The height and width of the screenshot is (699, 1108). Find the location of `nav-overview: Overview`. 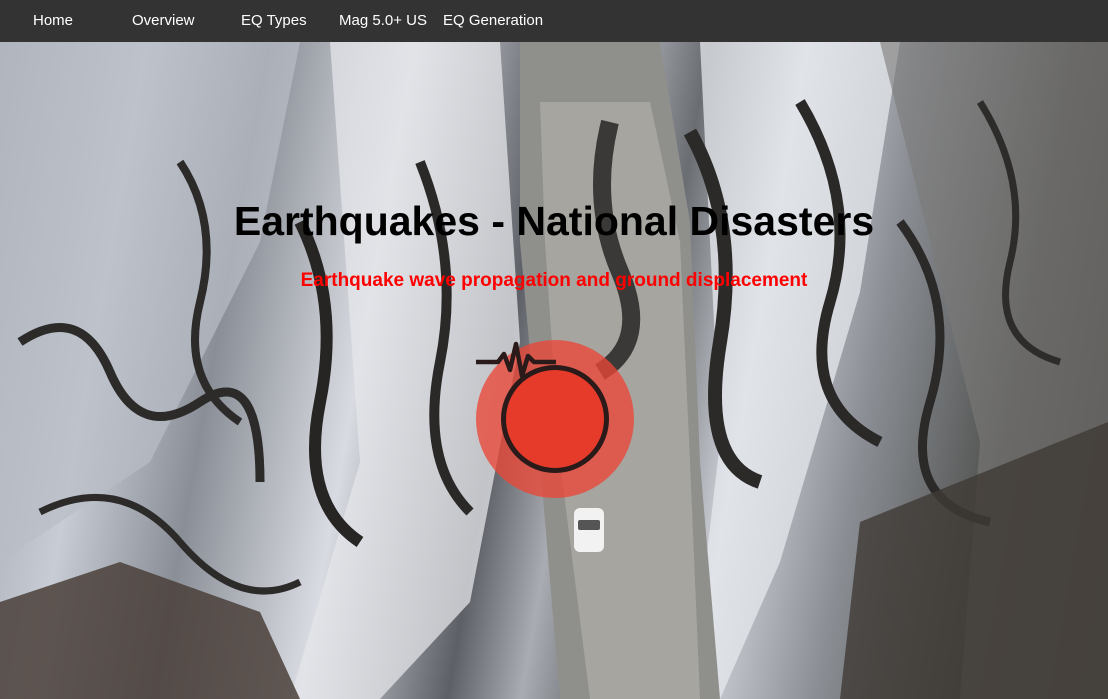

nav-overview: Overview is located at coordinates (163, 20).